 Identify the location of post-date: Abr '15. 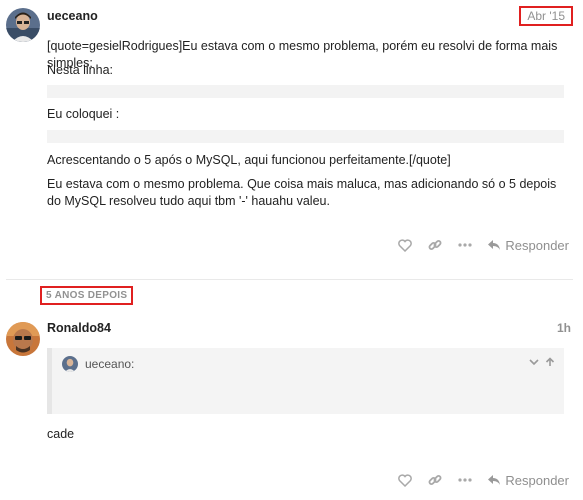
(546, 16).